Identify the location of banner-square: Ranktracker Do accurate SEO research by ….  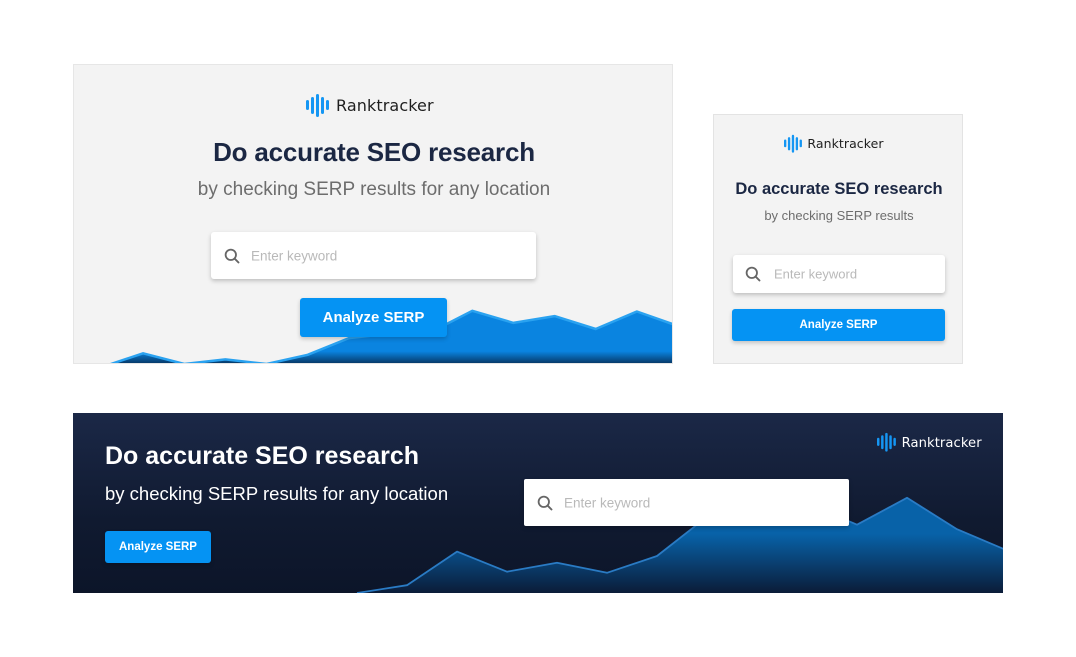
(838, 239).